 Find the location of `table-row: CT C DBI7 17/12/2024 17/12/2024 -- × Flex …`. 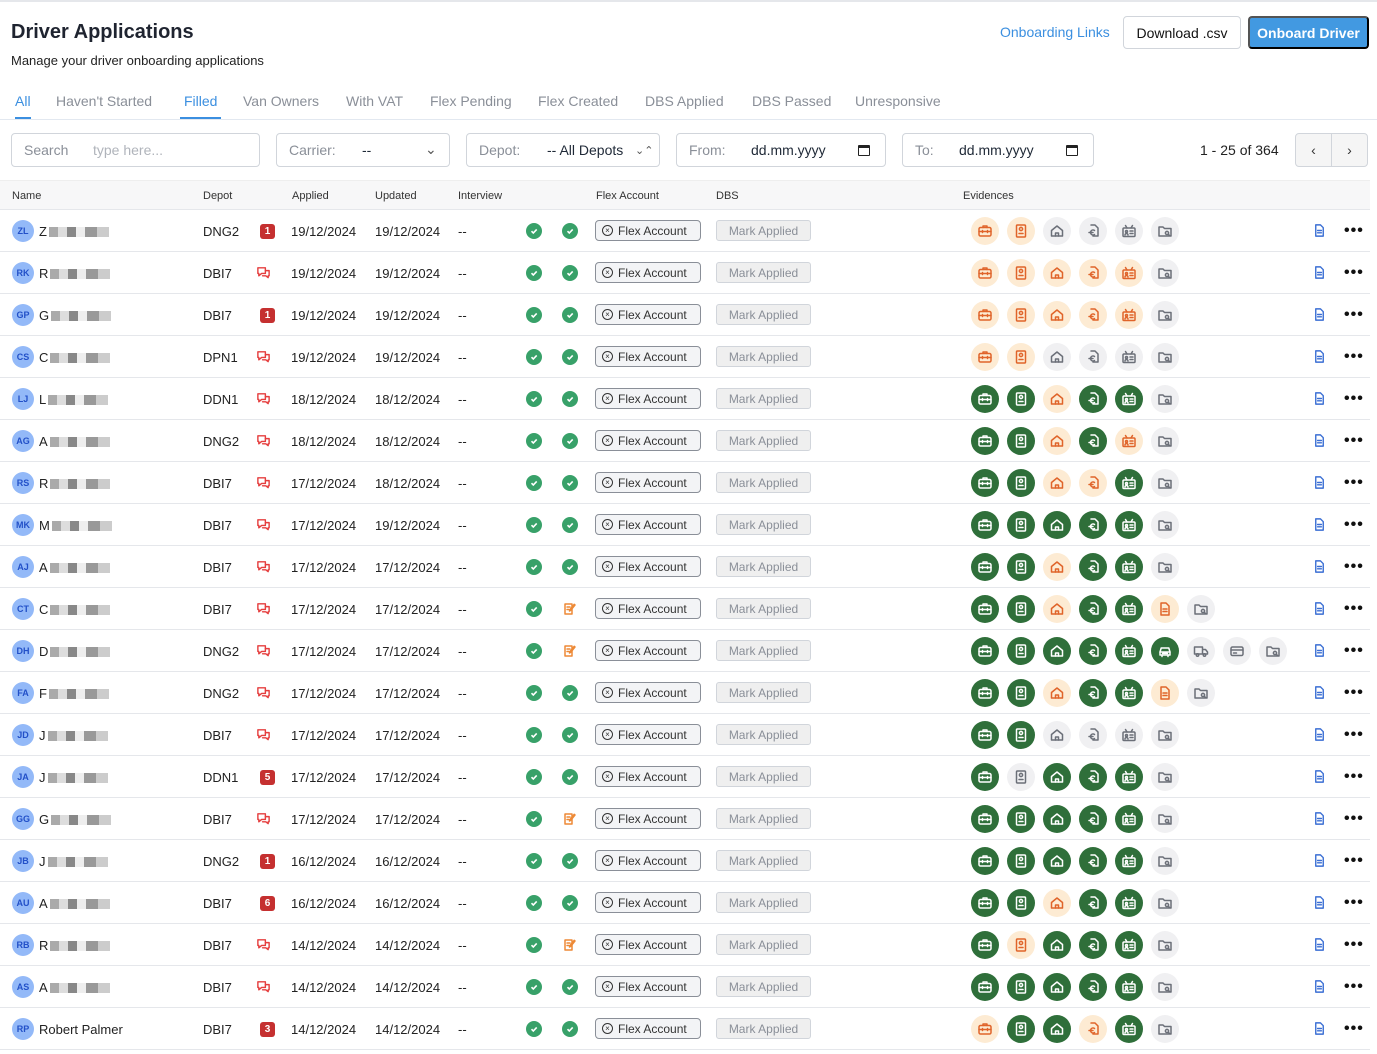

table-row: CT C DBI7 17/12/2024 17/12/2024 -- × Flex … is located at coordinates (685, 609).